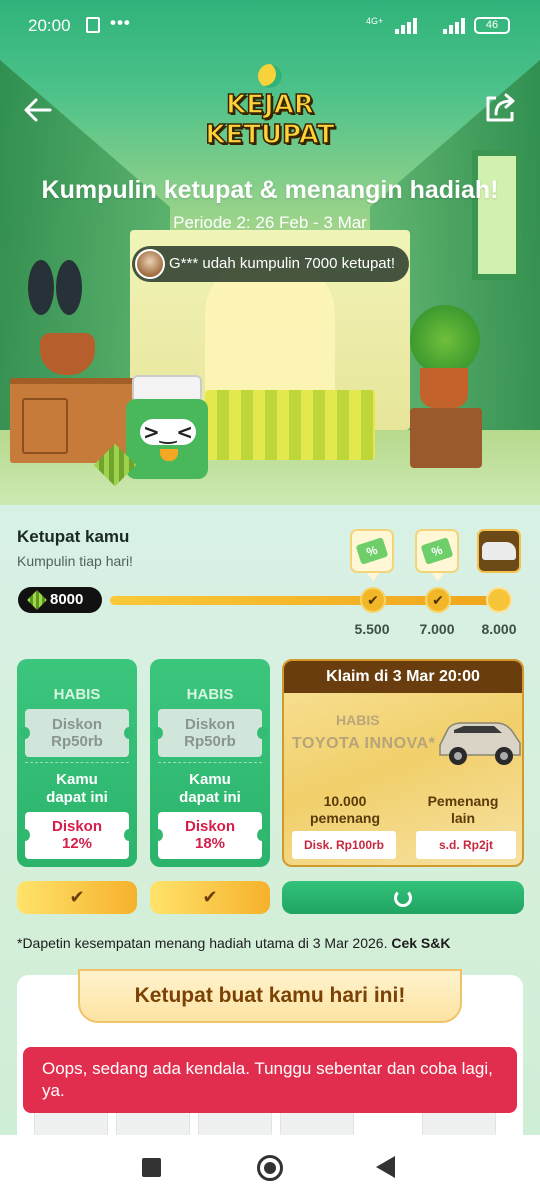 The width and height of the screenshot is (540, 1200). What do you see at coordinates (290, 425) in the screenshot?
I see `ketupat-table` at bounding box center [290, 425].